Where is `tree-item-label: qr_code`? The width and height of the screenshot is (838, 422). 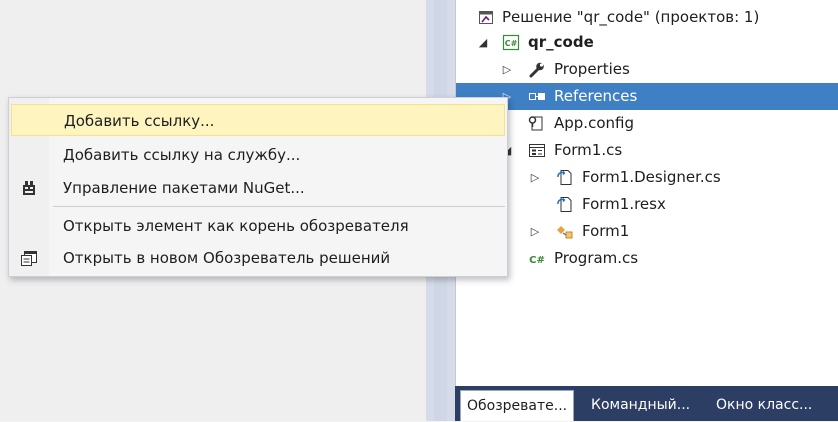 tree-item-label: qr_code is located at coordinates (561, 42).